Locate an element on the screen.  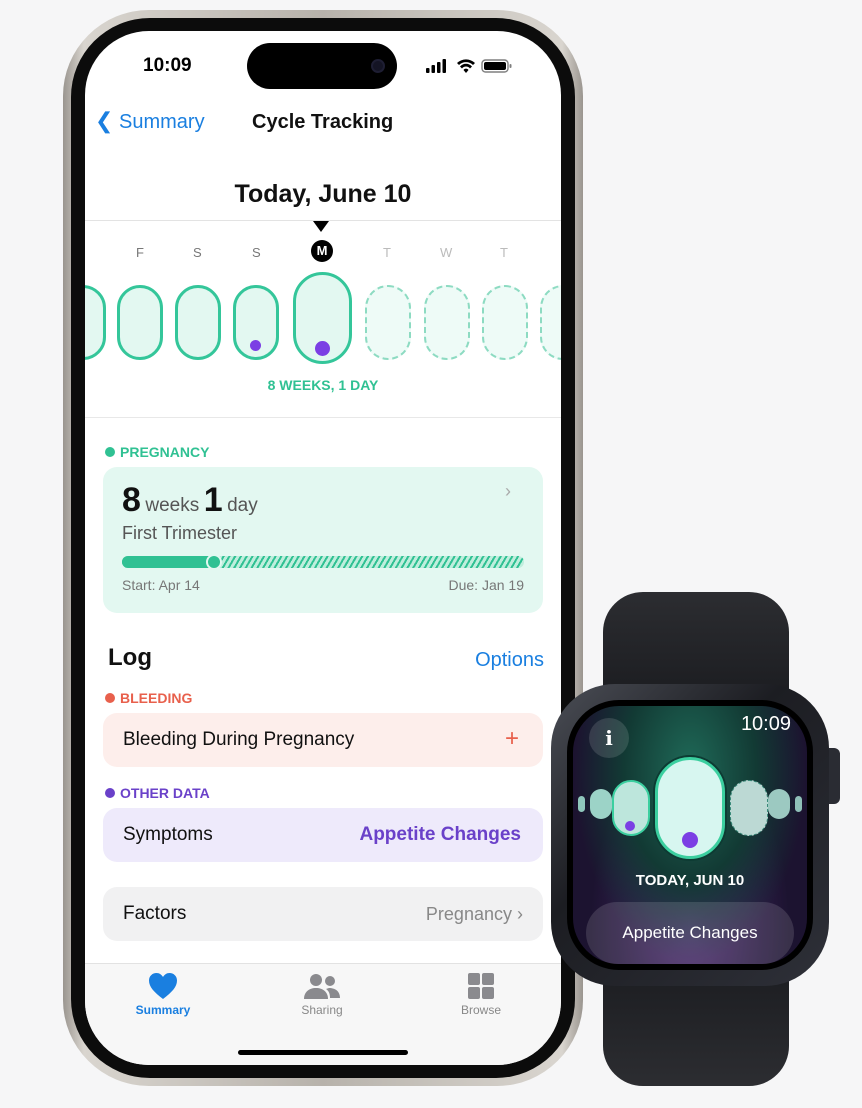
day-pill-today is located at coordinates (322, 318).